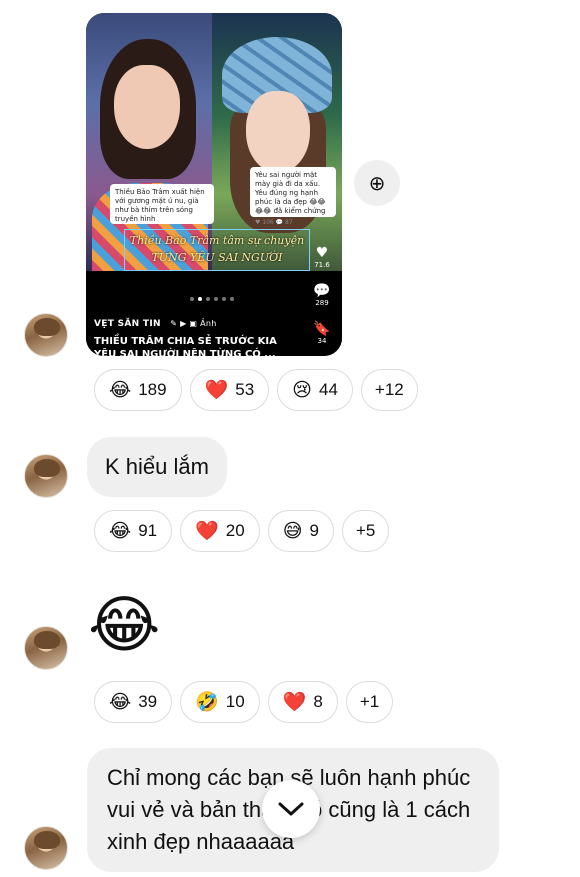  I want to click on reaction-count: +1, so click(369, 701).